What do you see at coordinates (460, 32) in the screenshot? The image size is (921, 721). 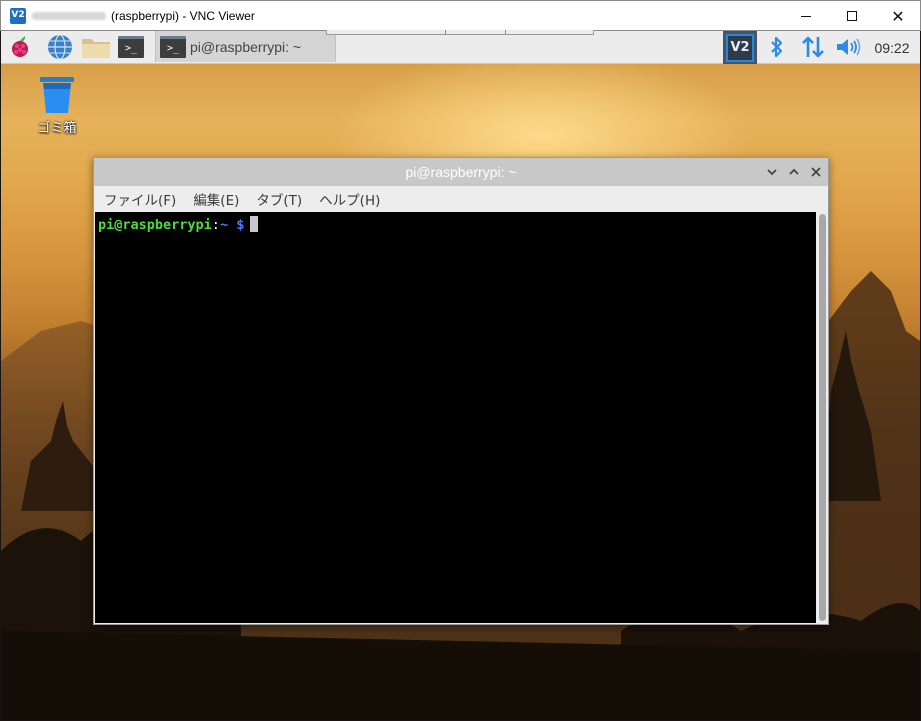 I see `vnc-toolbar-handle` at bounding box center [460, 32].